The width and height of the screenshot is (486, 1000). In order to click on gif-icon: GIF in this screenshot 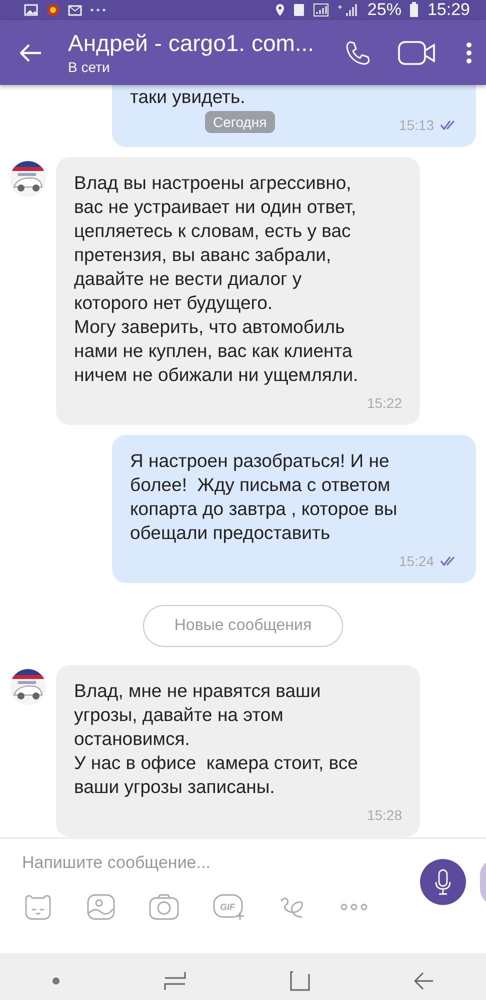, I will do `click(229, 907)`.